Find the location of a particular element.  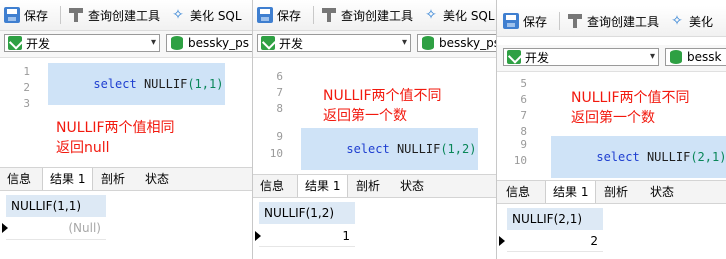

line-number: 5 is located at coordinates (523, 83).